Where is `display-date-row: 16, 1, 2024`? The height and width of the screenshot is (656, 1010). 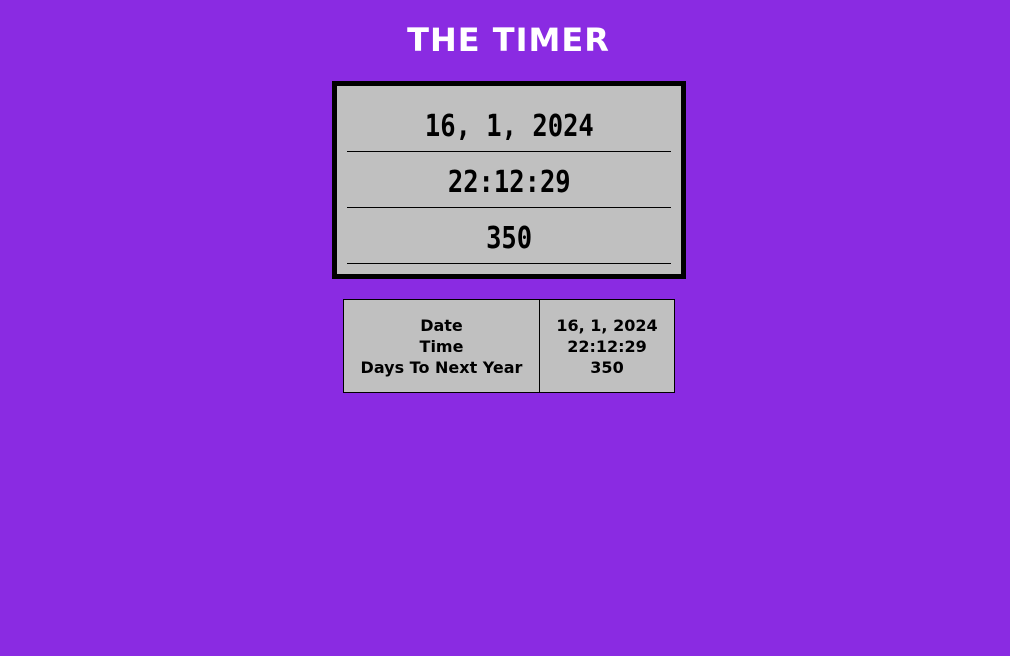 display-date-row: 16, 1, 2024 is located at coordinates (509, 124).